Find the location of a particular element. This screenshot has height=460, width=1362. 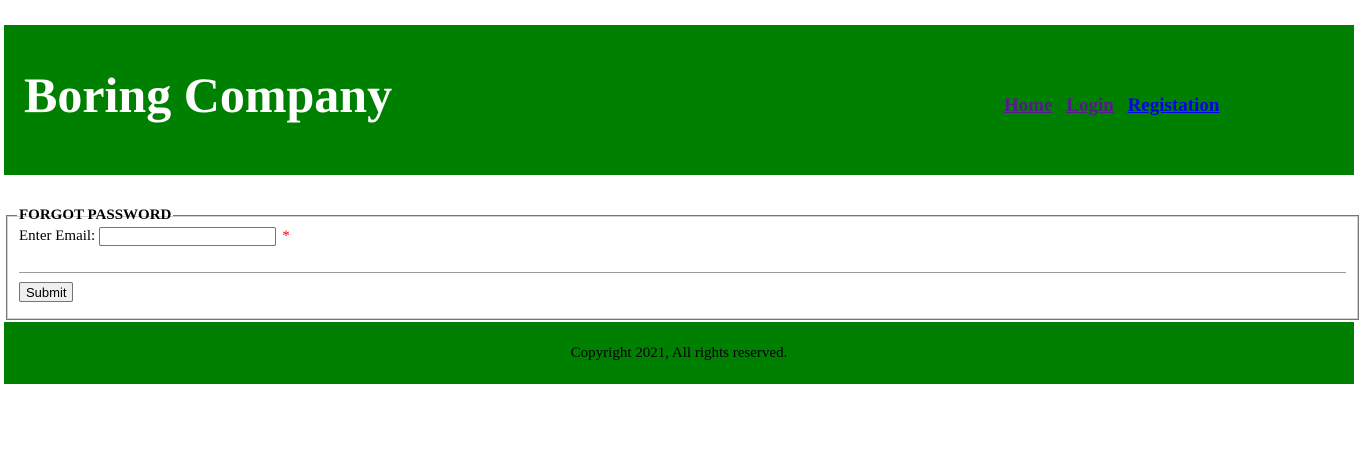

site-title: Boring Company is located at coordinates (208, 95).